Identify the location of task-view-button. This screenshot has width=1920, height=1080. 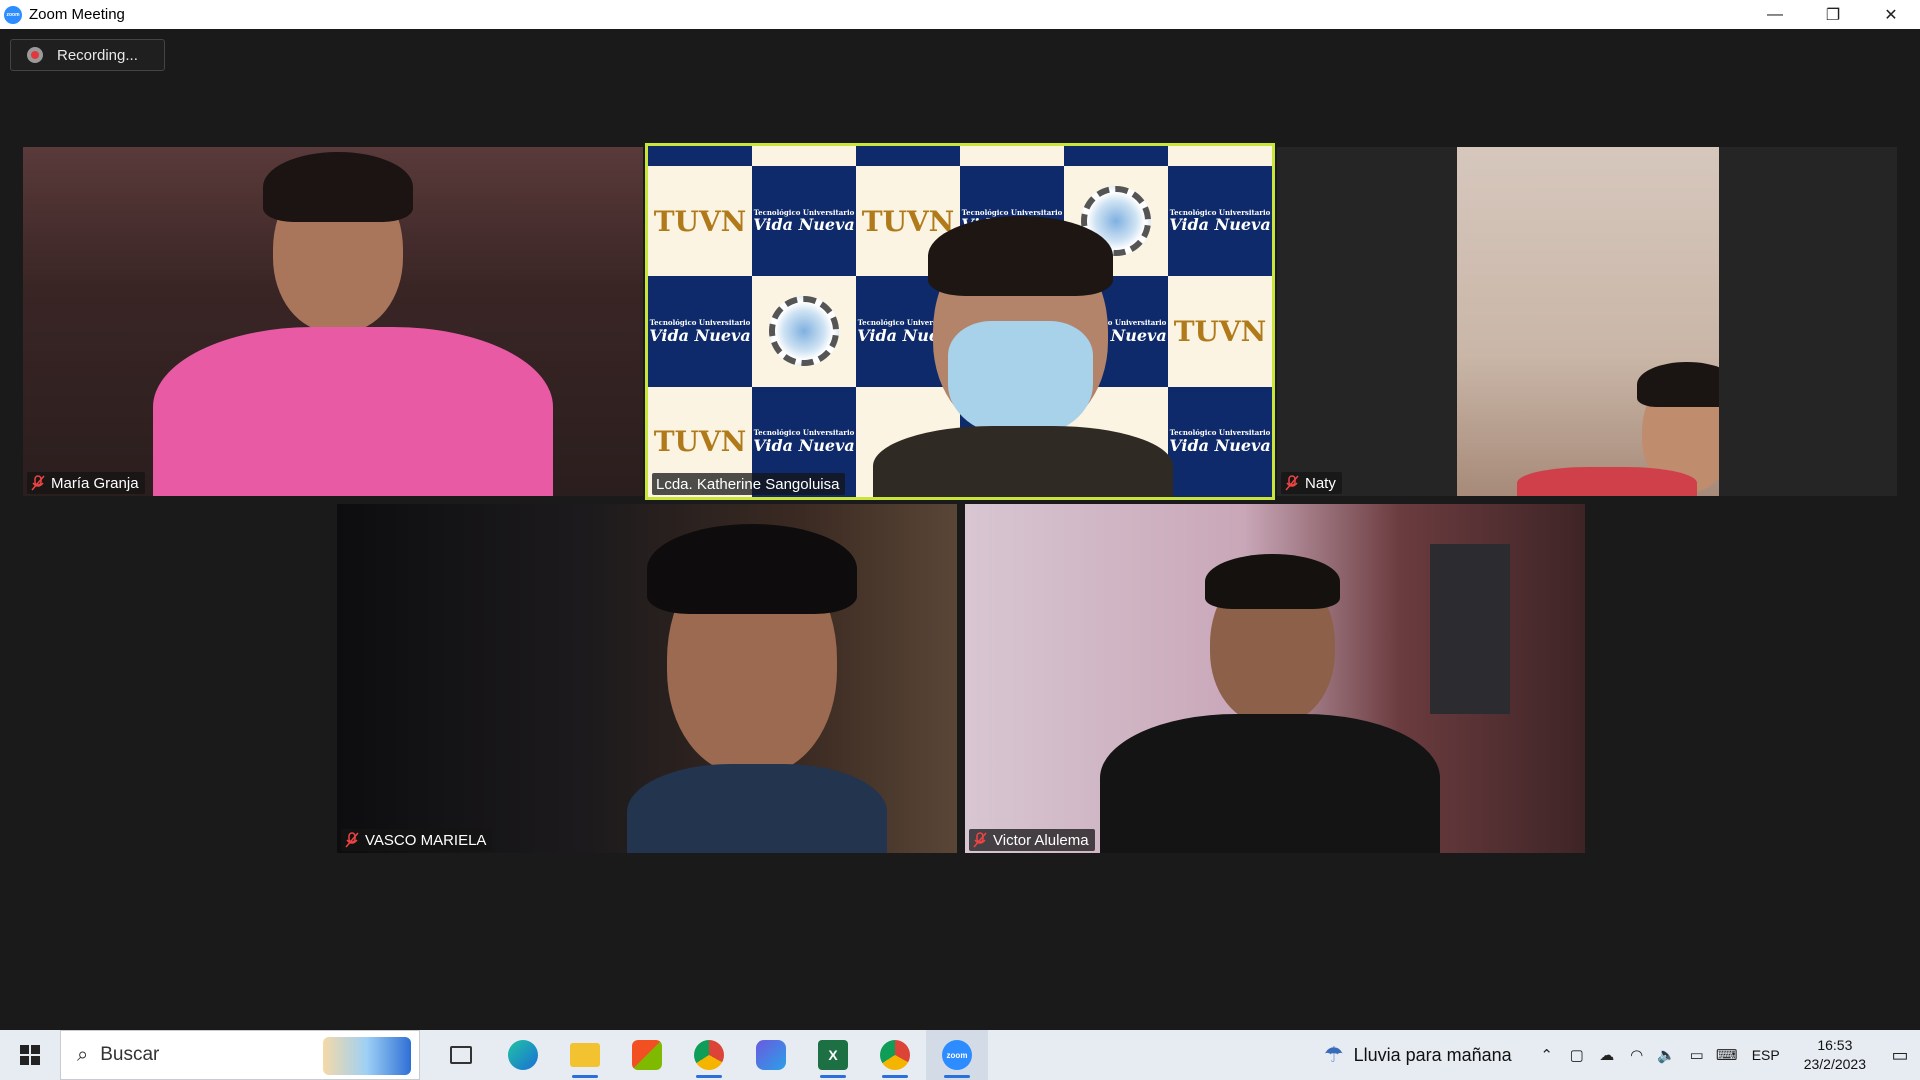
(461, 1055).